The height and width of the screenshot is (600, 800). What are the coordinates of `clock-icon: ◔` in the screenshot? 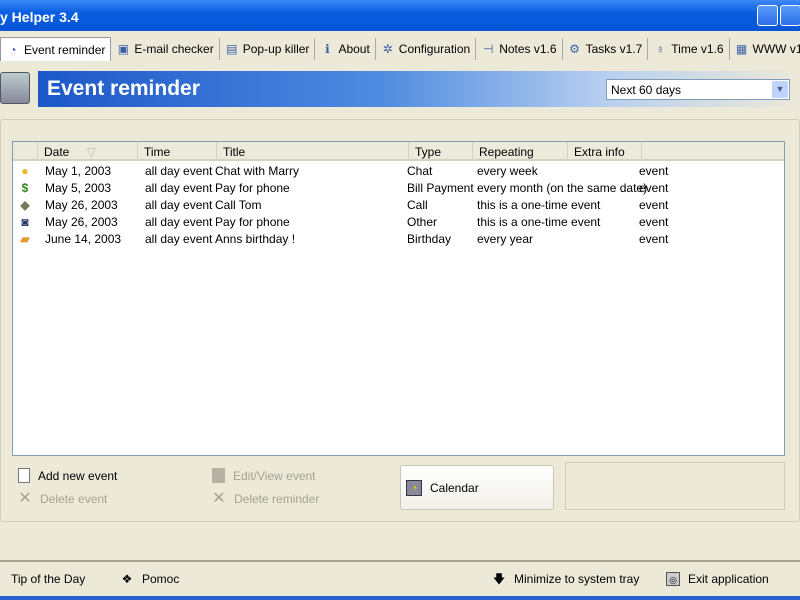 It's located at (13, 49).